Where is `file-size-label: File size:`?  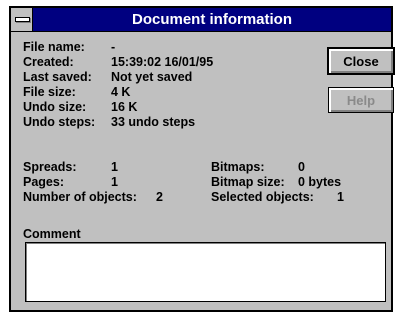
file-size-label: File size: is located at coordinates (49, 92).